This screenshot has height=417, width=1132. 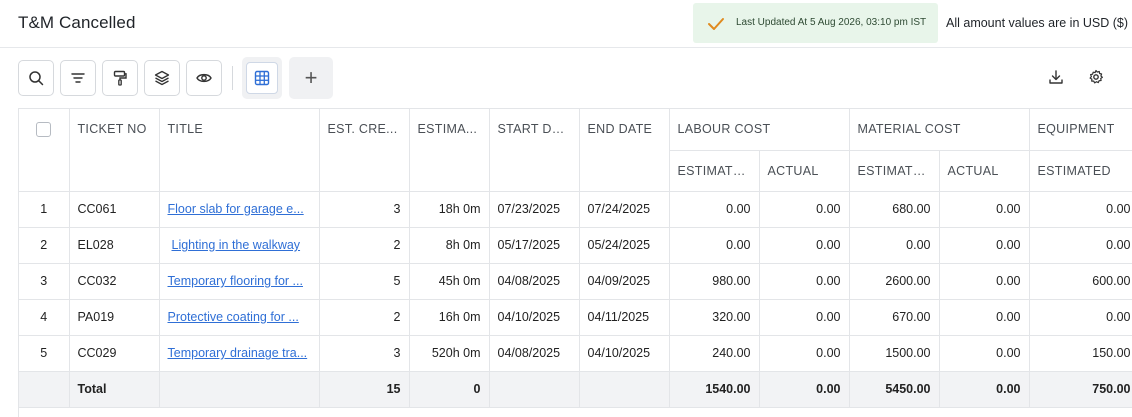 I want to click on select-all-header, so click(x=44, y=150).